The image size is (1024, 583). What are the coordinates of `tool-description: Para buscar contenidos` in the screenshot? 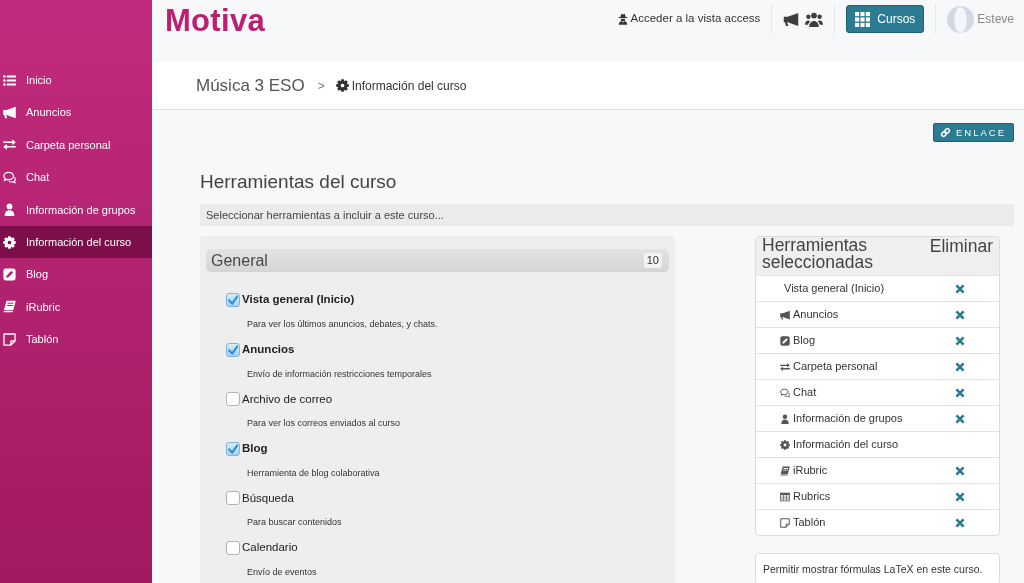 It's located at (295, 523).